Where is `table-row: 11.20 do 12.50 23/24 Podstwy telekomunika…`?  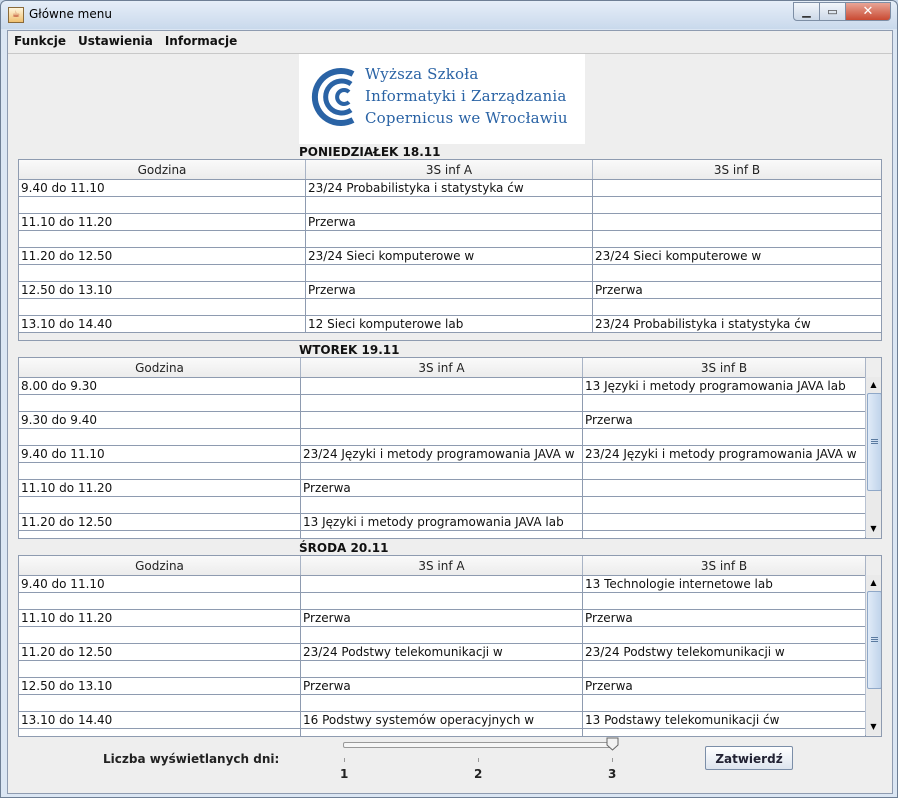 table-row: 11.20 do 12.50 23/24 Podstwy telekomunika… is located at coordinates (442, 652).